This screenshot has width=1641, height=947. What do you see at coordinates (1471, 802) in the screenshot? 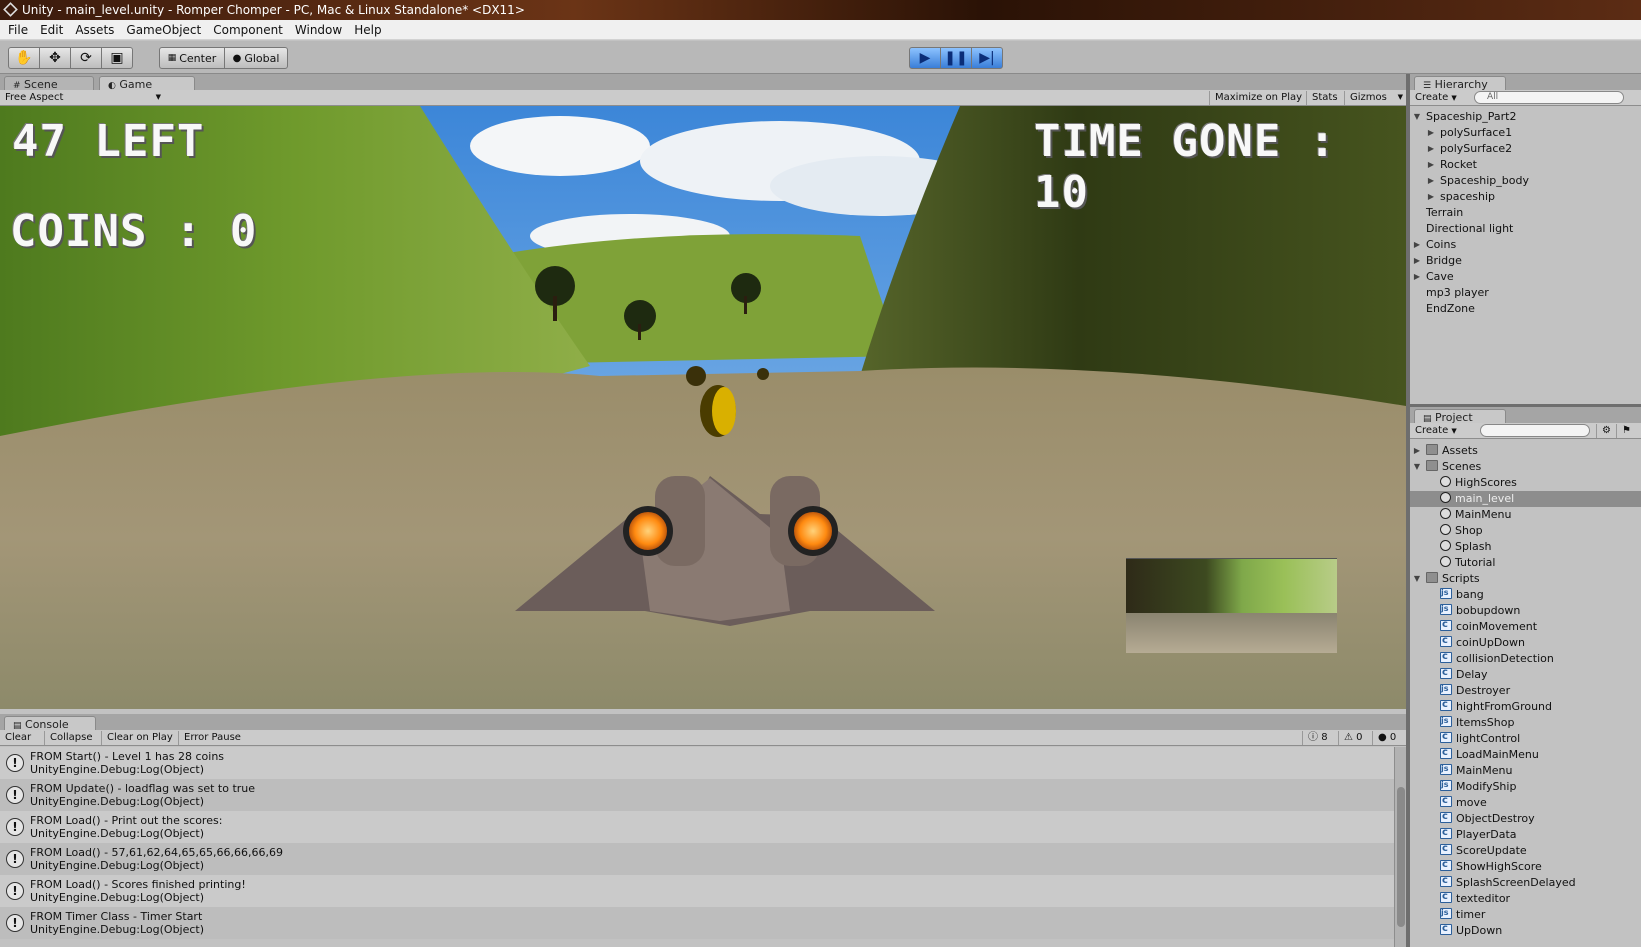
I see `project-item-label: move` at bounding box center [1471, 802].